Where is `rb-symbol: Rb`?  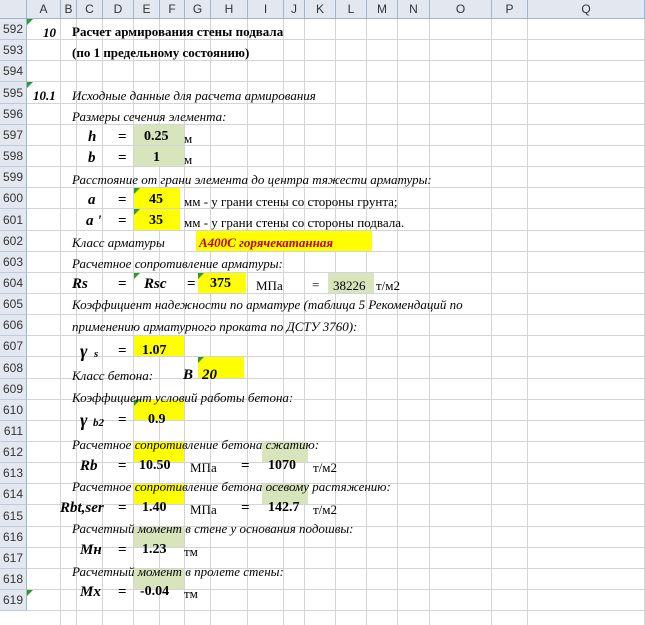
rb-symbol: Rb is located at coordinates (89, 466).